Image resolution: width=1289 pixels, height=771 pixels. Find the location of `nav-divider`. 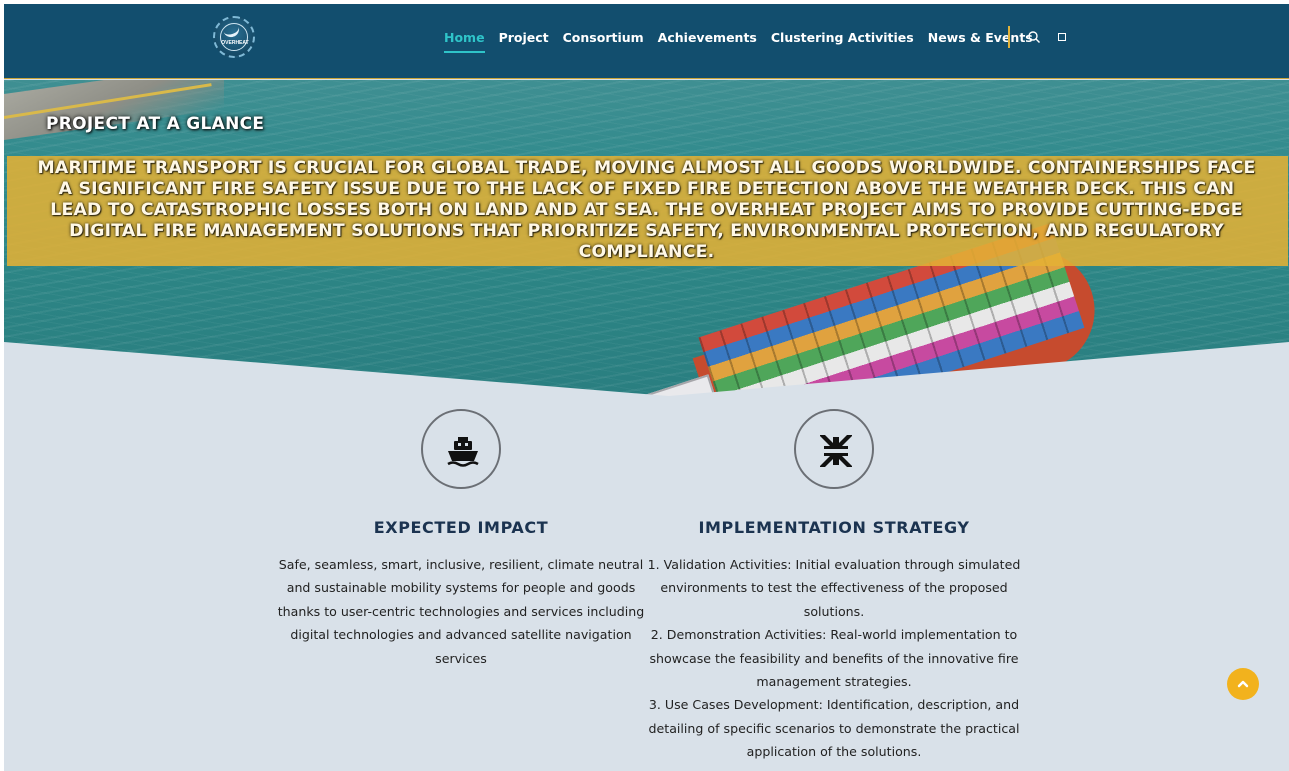

nav-divider is located at coordinates (1009, 37).